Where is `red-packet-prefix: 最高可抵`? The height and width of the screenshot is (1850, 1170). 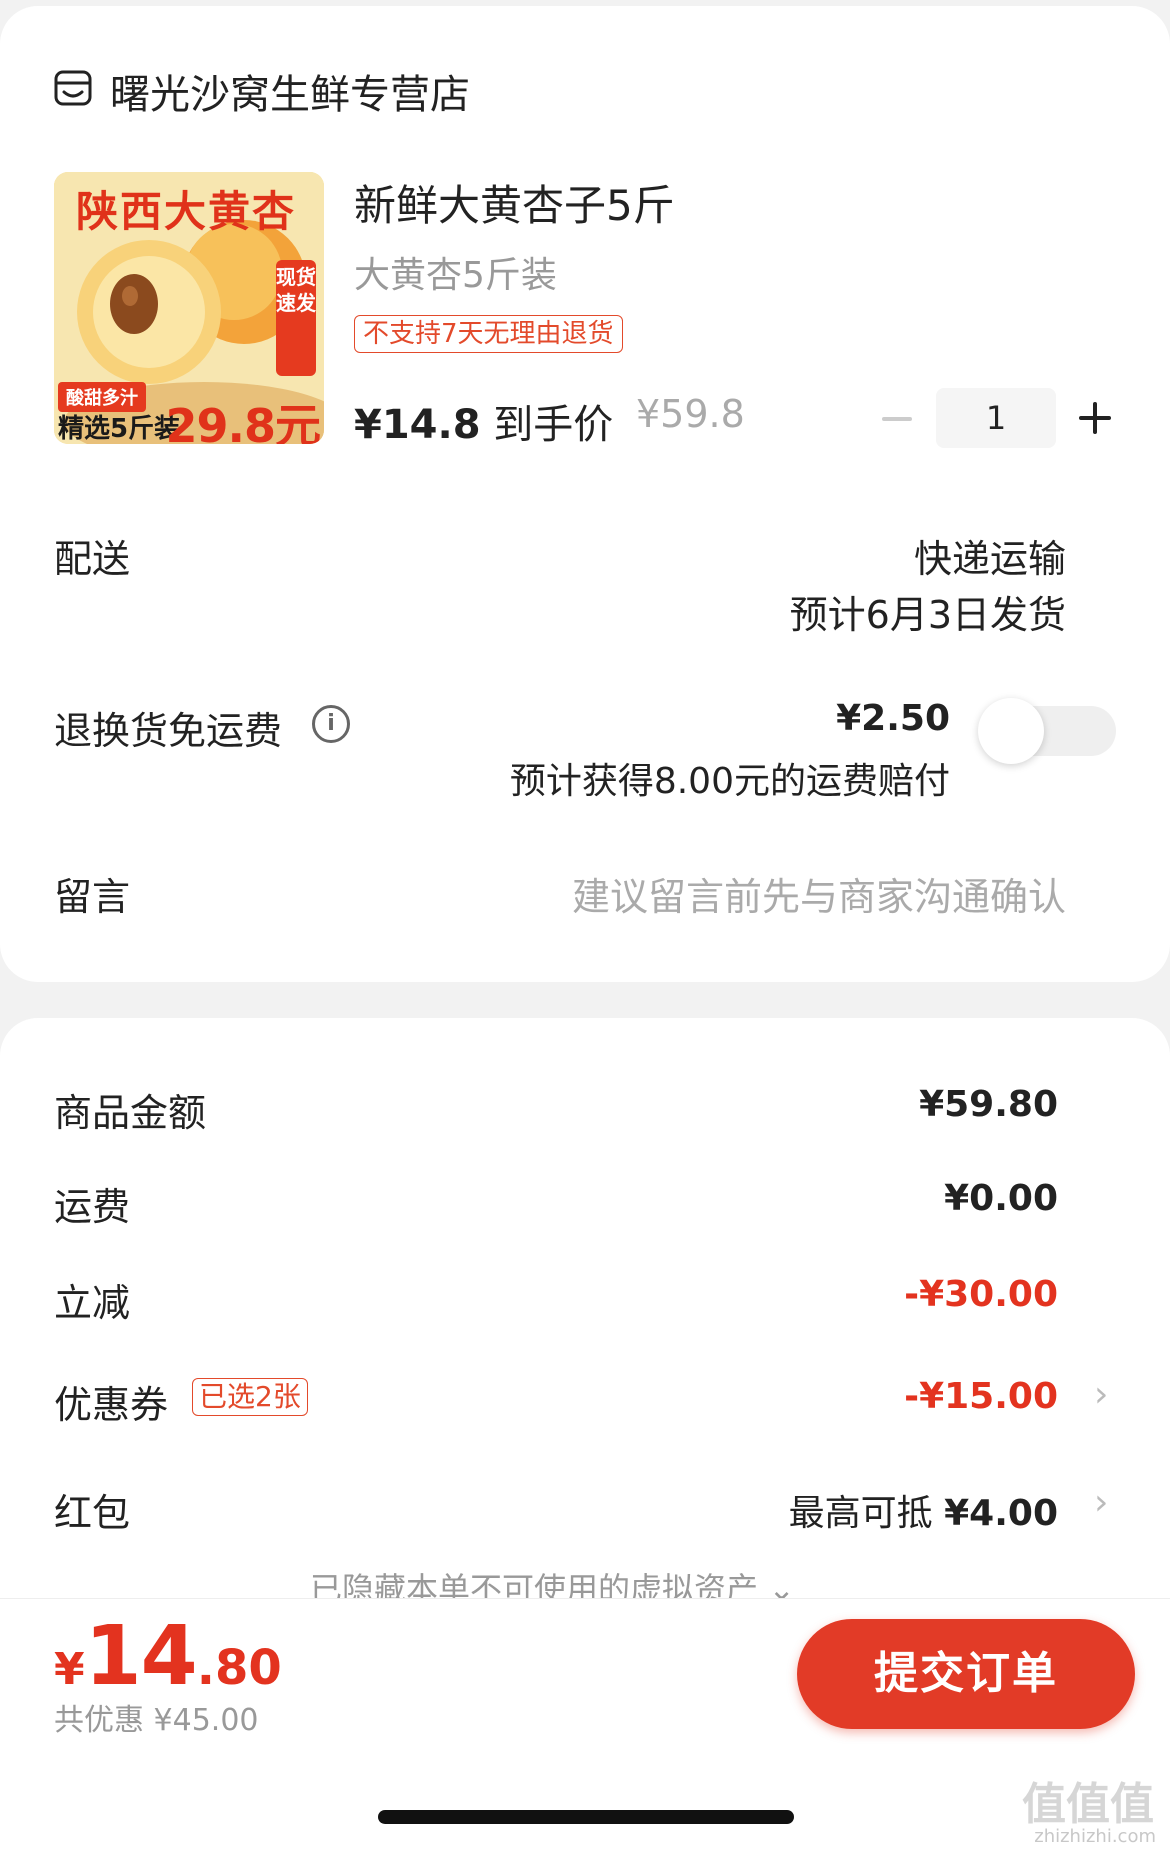
red-packet-prefix: 最高可抵 is located at coordinates (860, 1513).